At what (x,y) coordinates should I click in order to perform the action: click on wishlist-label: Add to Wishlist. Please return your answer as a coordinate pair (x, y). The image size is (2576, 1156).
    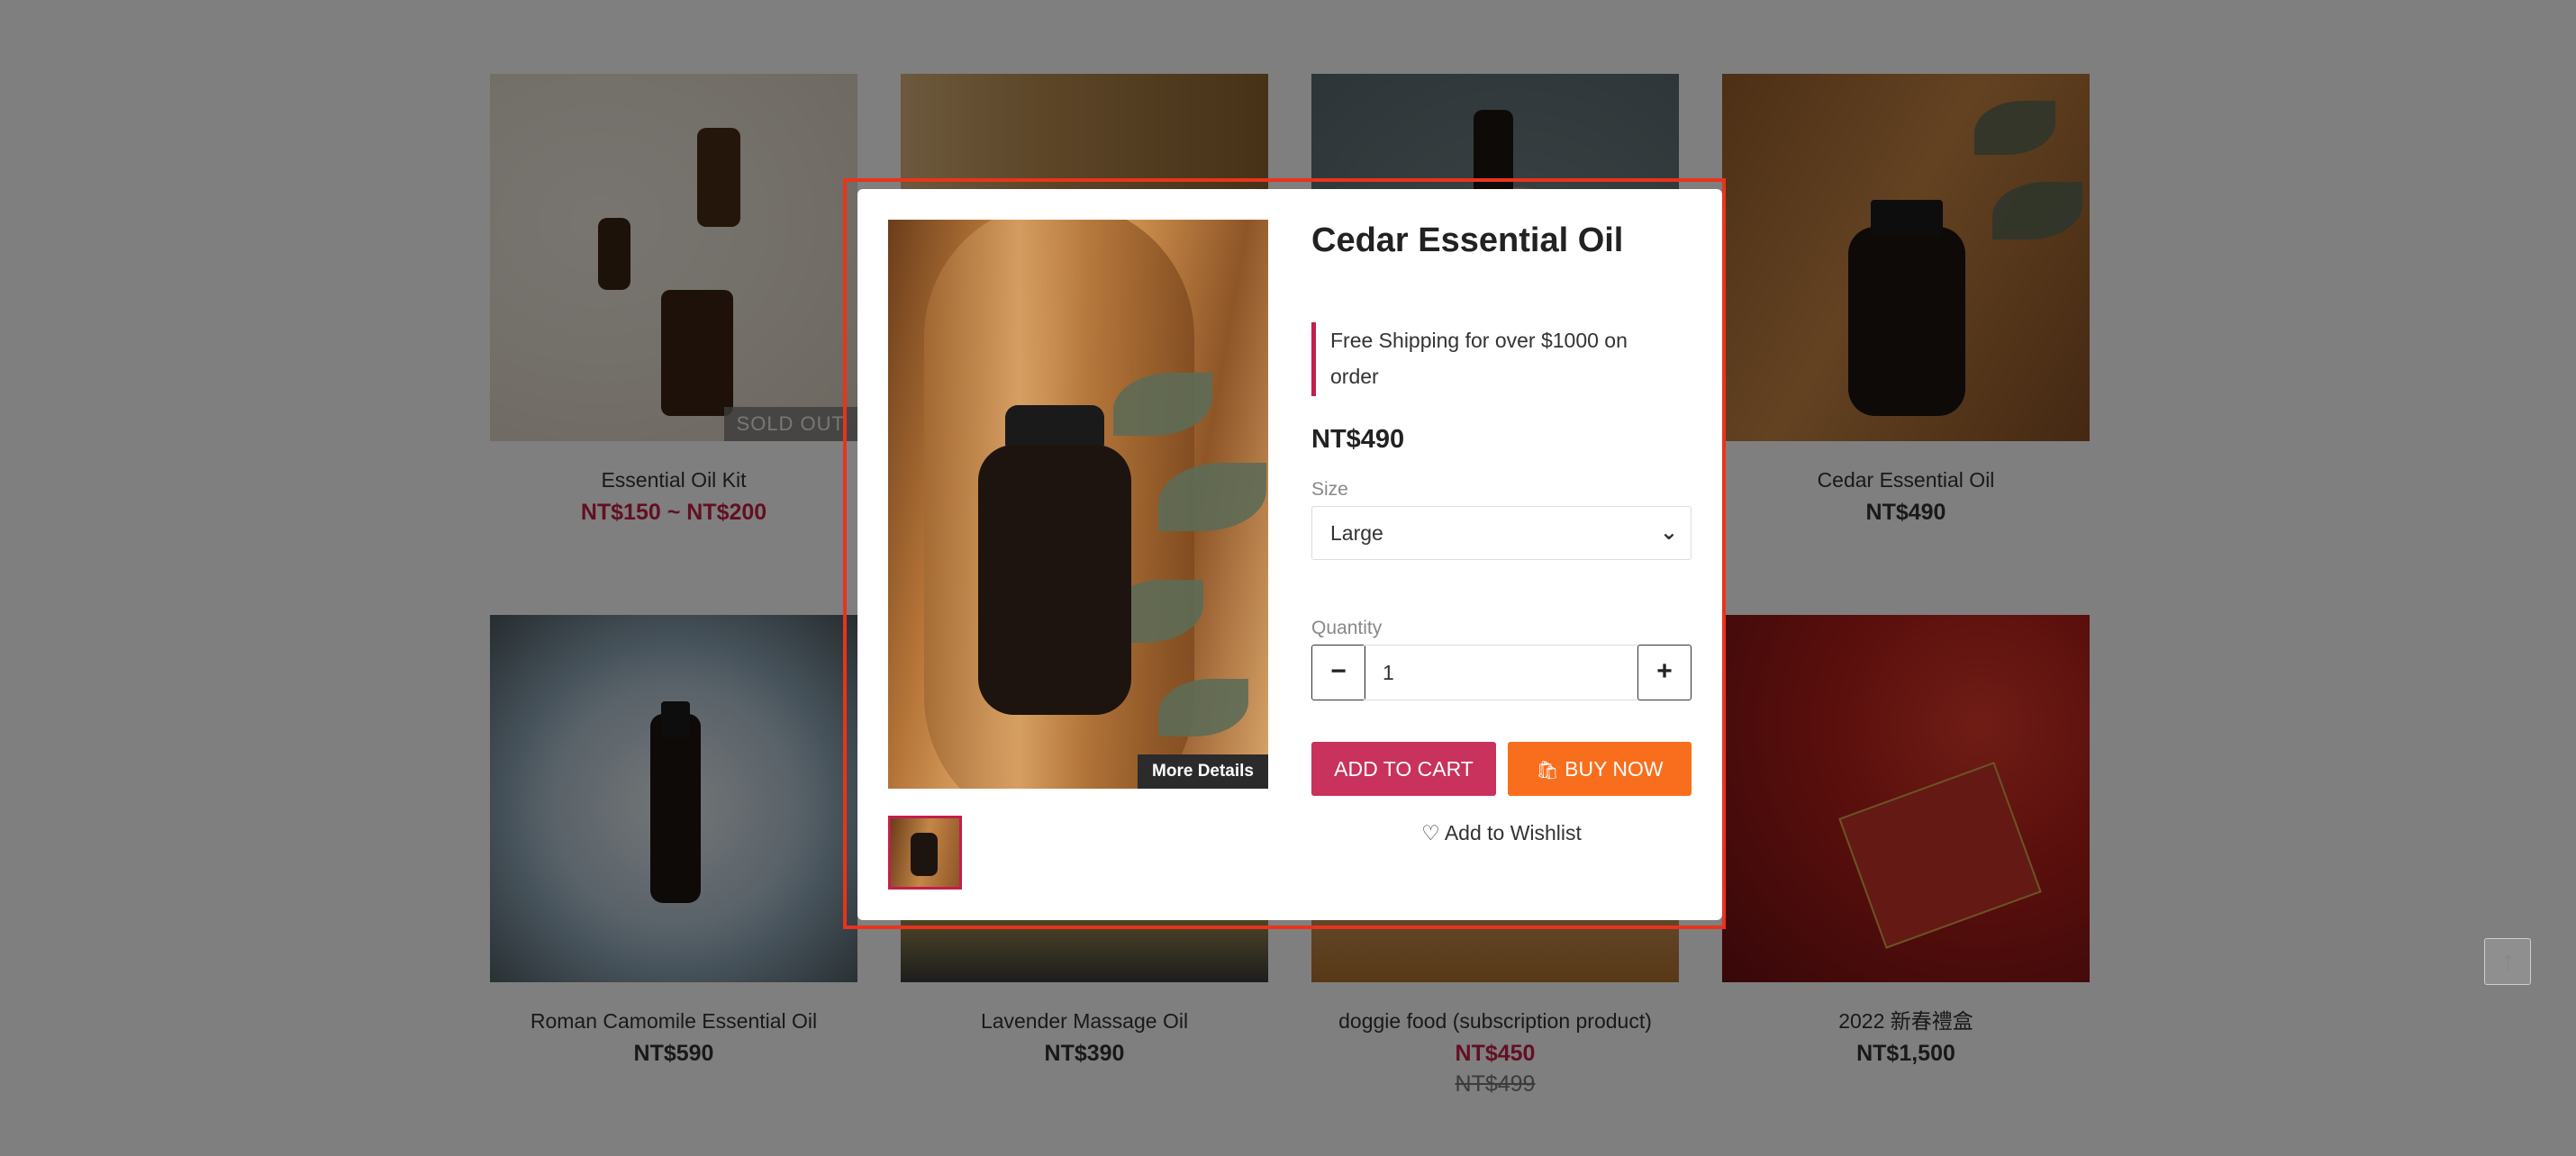
    Looking at the image, I should click on (1513, 832).